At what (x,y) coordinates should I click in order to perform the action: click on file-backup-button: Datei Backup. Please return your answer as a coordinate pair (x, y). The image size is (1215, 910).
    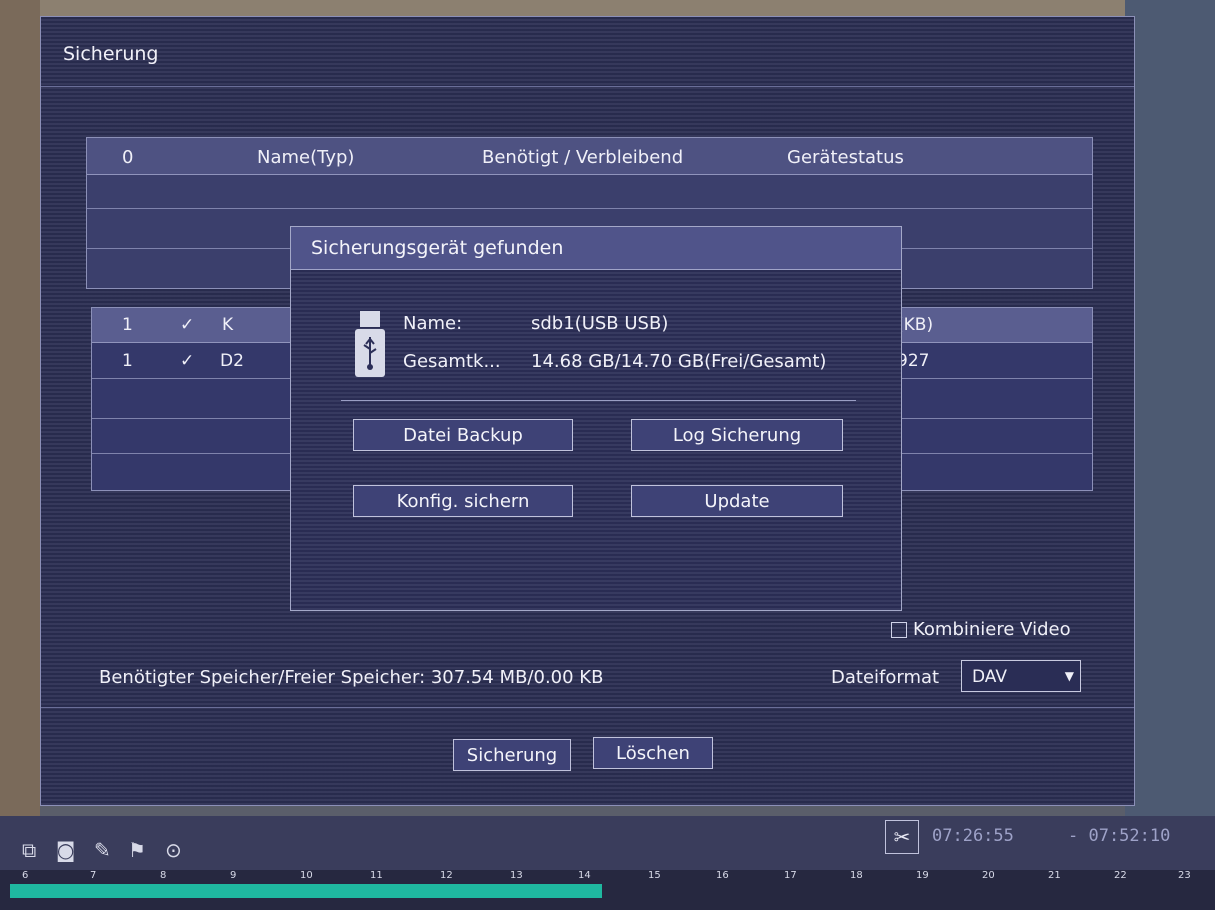
    Looking at the image, I should click on (463, 435).